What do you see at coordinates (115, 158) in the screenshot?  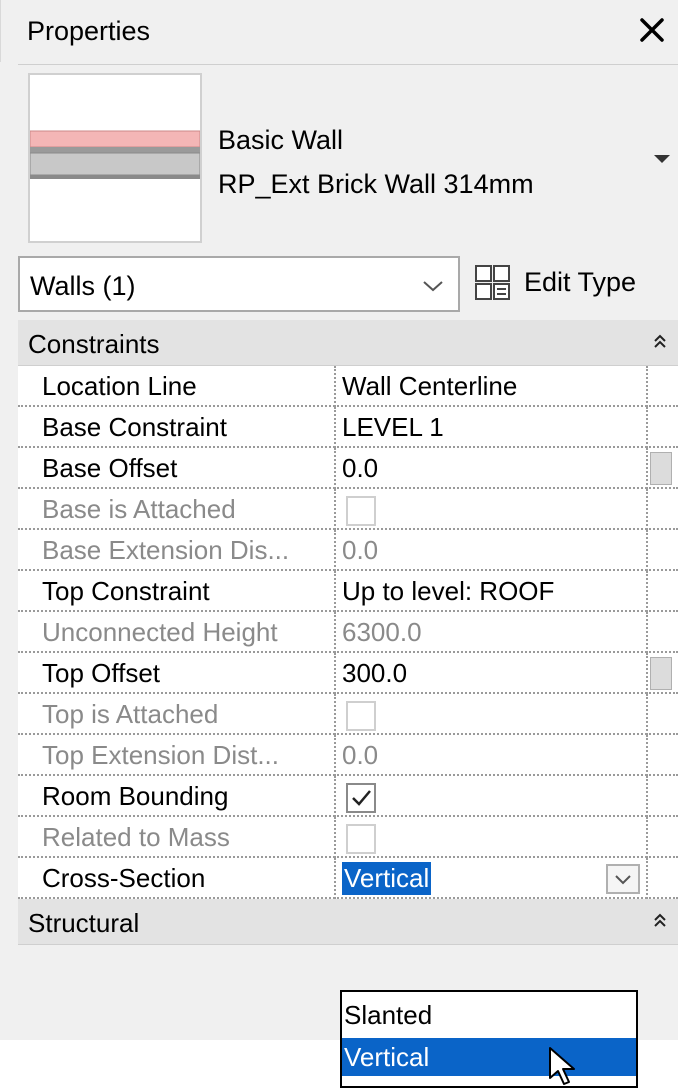 I see `wall-type-thumbnail-icon` at bounding box center [115, 158].